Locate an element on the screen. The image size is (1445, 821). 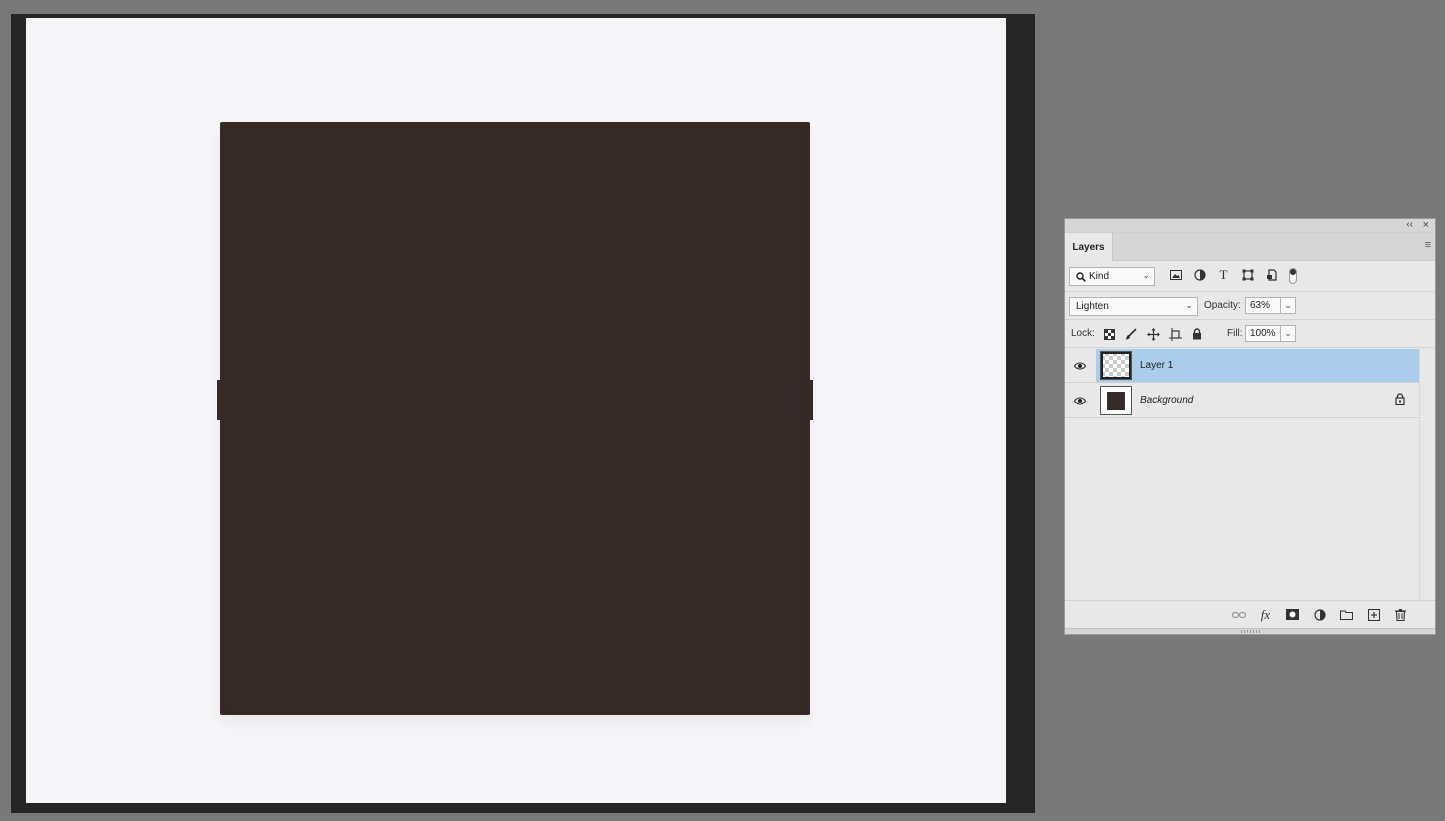
layers-scrollbar is located at coordinates (1427, 474).